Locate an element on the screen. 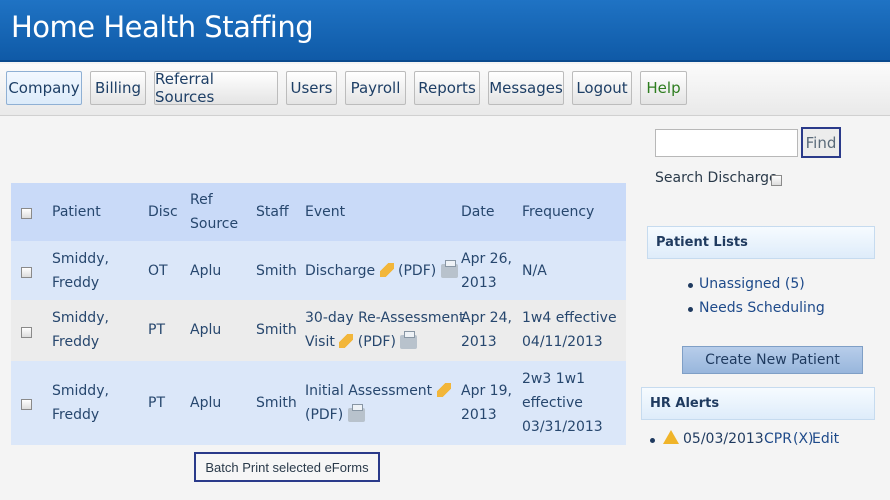 The height and width of the screenshot is (500, 890). nav-reports: Reports is located at coordinates (447, 88).